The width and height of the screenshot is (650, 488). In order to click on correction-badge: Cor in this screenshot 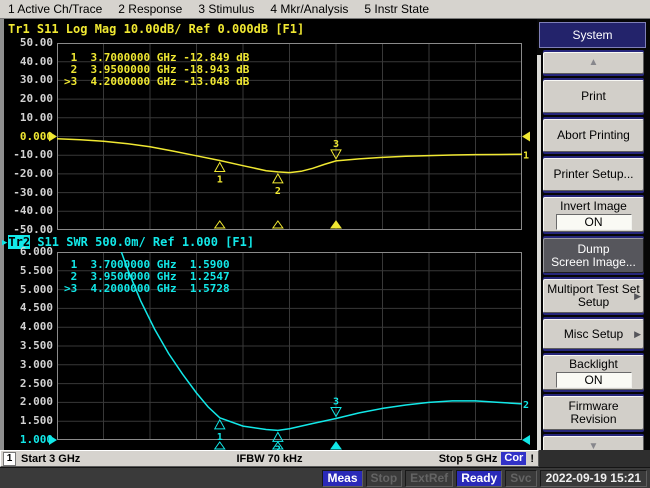, I will do `click(514, 458)`.